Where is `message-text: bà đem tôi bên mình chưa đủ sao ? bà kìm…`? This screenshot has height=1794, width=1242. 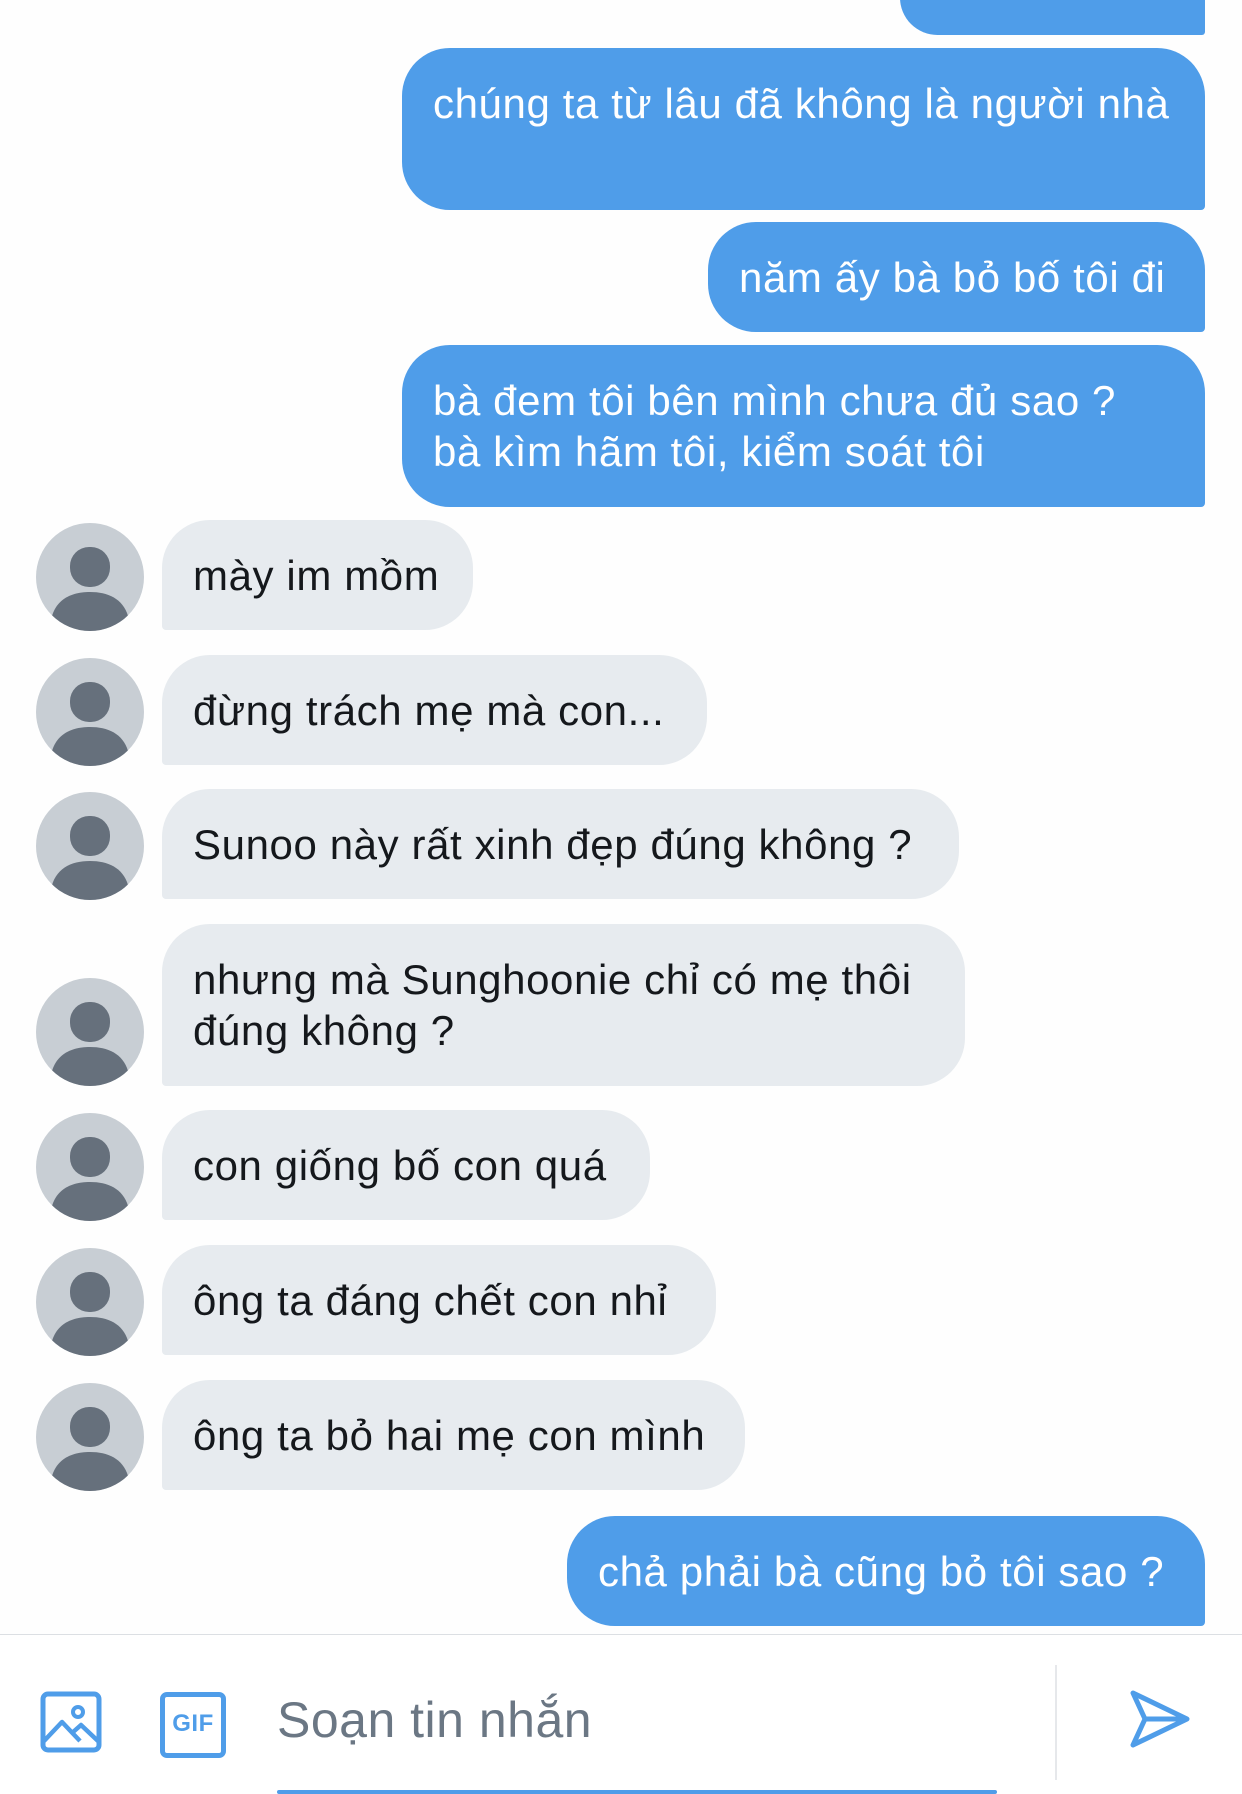
message-text: bà đem tôi bên mình chưa đủ sao ? bà kìm… is located at coordinates (775, 426).